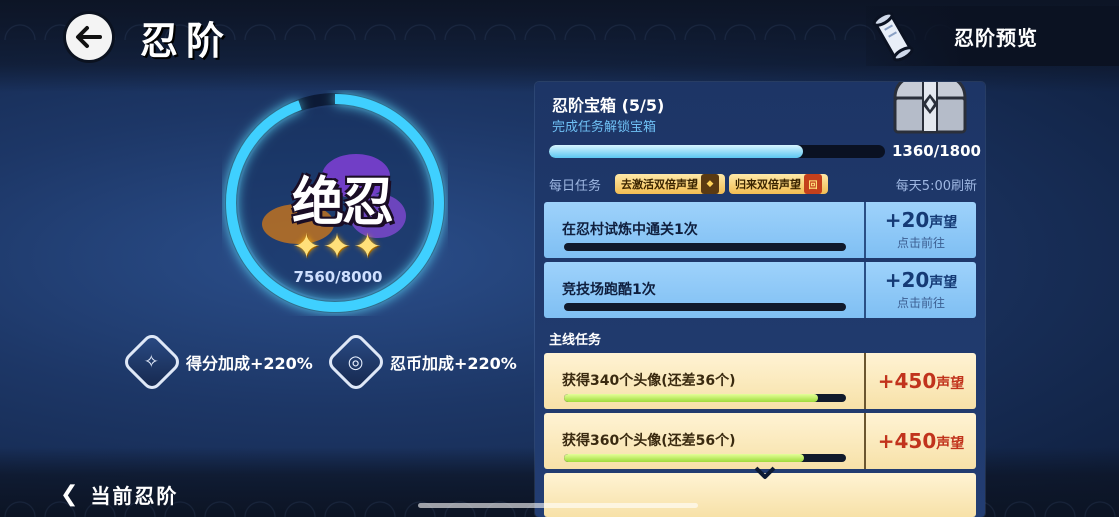 This screenshot has height=517, width=1119. I want to click on rank-name: 绝忍, so click(342, 202).